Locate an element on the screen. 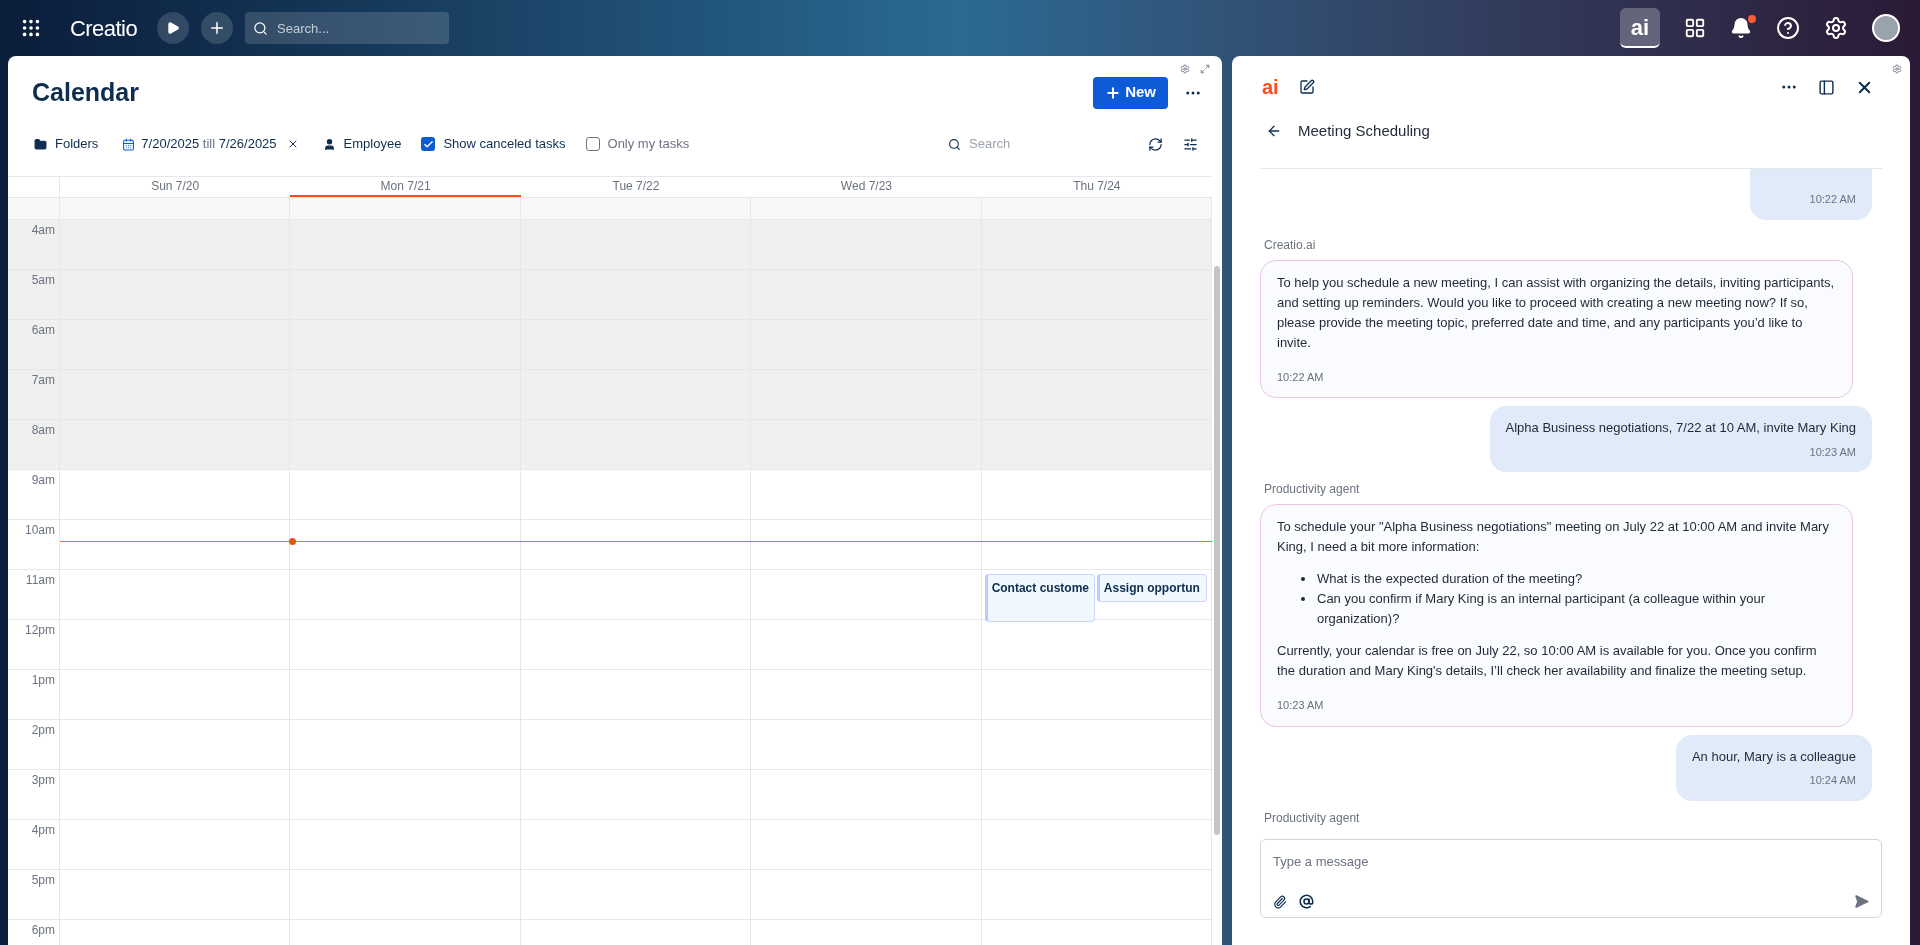 This screenshot has width=1920, height=945. ai-button: ai is located at coordinates (1640, 28).